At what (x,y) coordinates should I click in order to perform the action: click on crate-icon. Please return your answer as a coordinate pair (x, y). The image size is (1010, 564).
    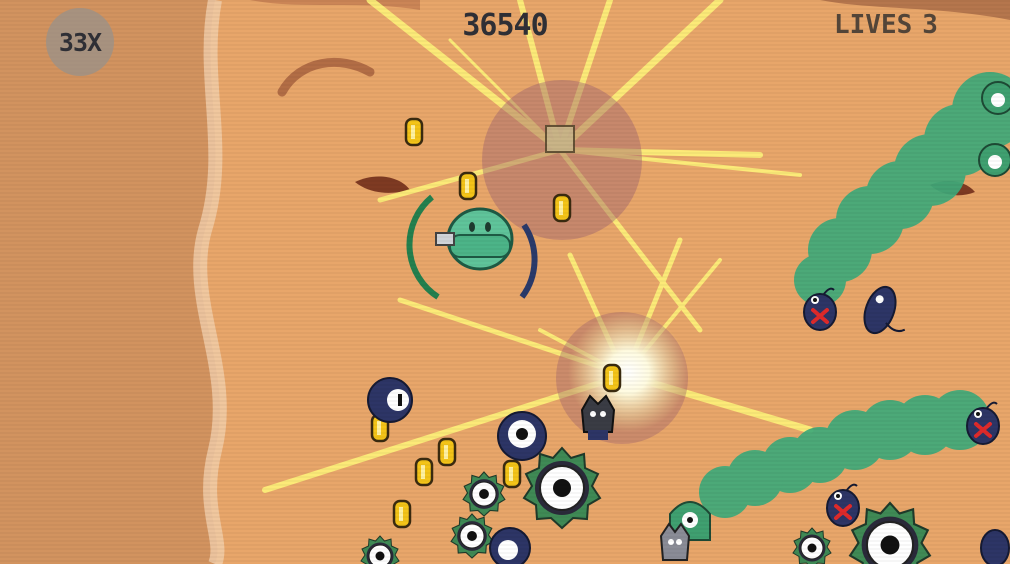
    Looking at the image, I should click on (560, 139).